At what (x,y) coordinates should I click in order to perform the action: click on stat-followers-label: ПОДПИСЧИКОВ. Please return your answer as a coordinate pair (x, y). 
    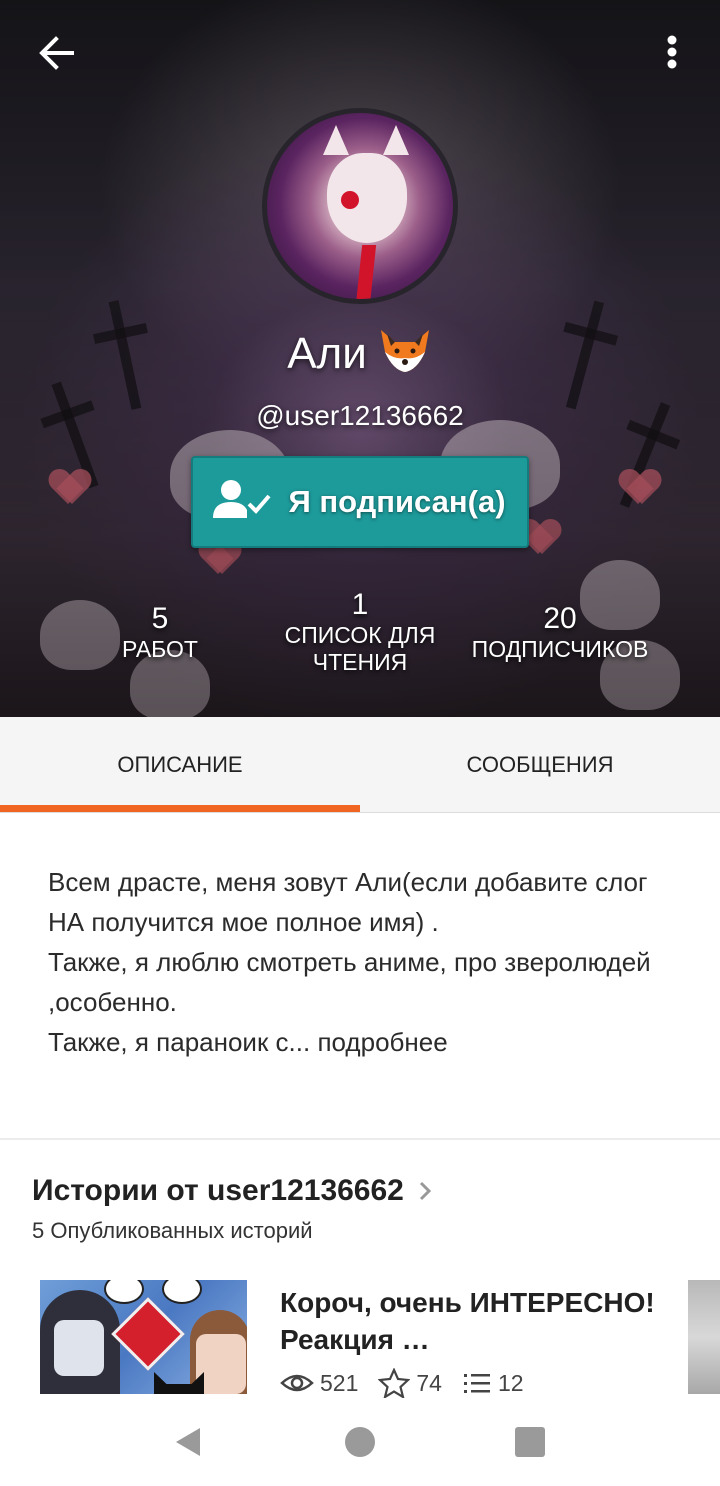
    Looking at the image, I should click on (560, 649).